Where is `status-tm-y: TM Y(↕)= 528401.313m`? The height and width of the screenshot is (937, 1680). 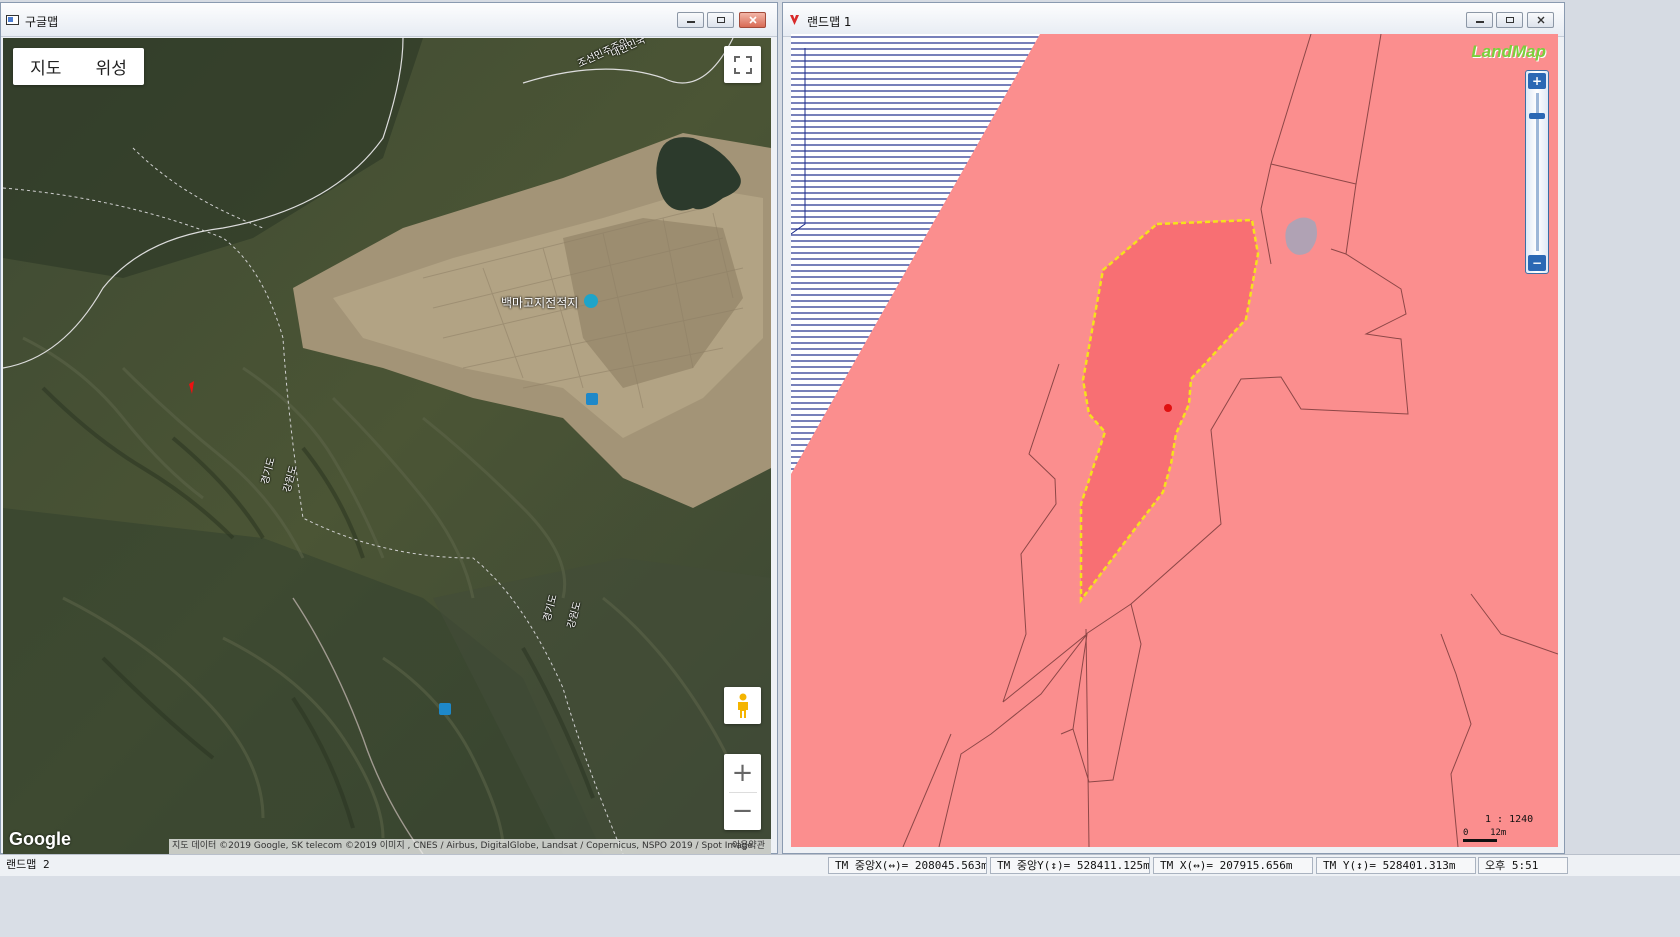
status-tm-y: TM Y(↕)= 528401.313m is located at coordinates (1396, 865).